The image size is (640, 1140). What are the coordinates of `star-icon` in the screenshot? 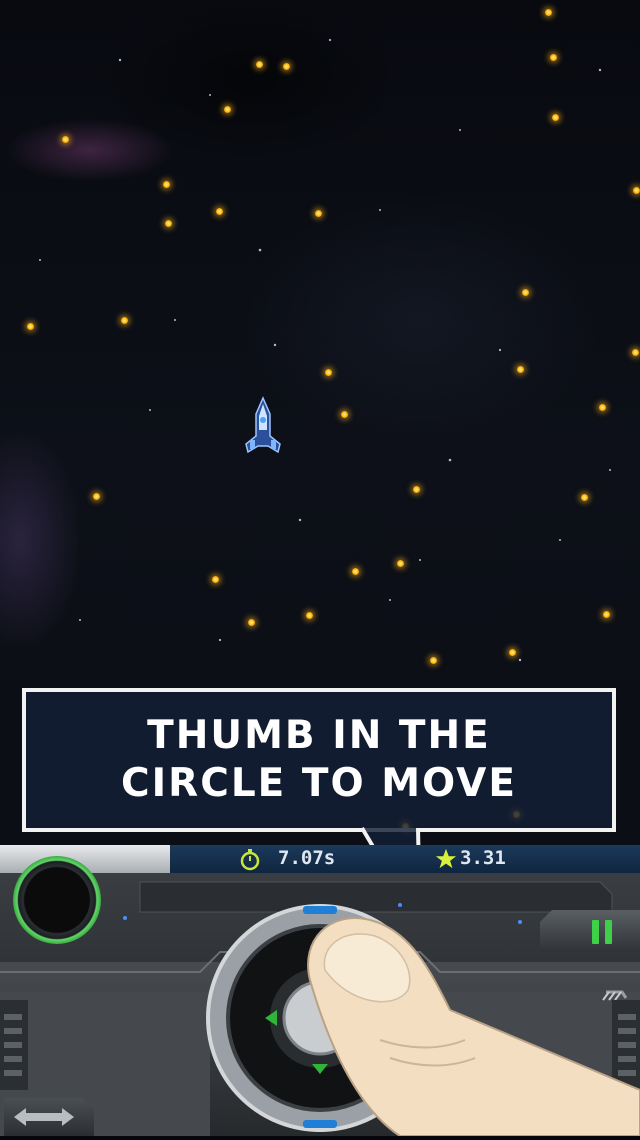 It's located at (446, 858).